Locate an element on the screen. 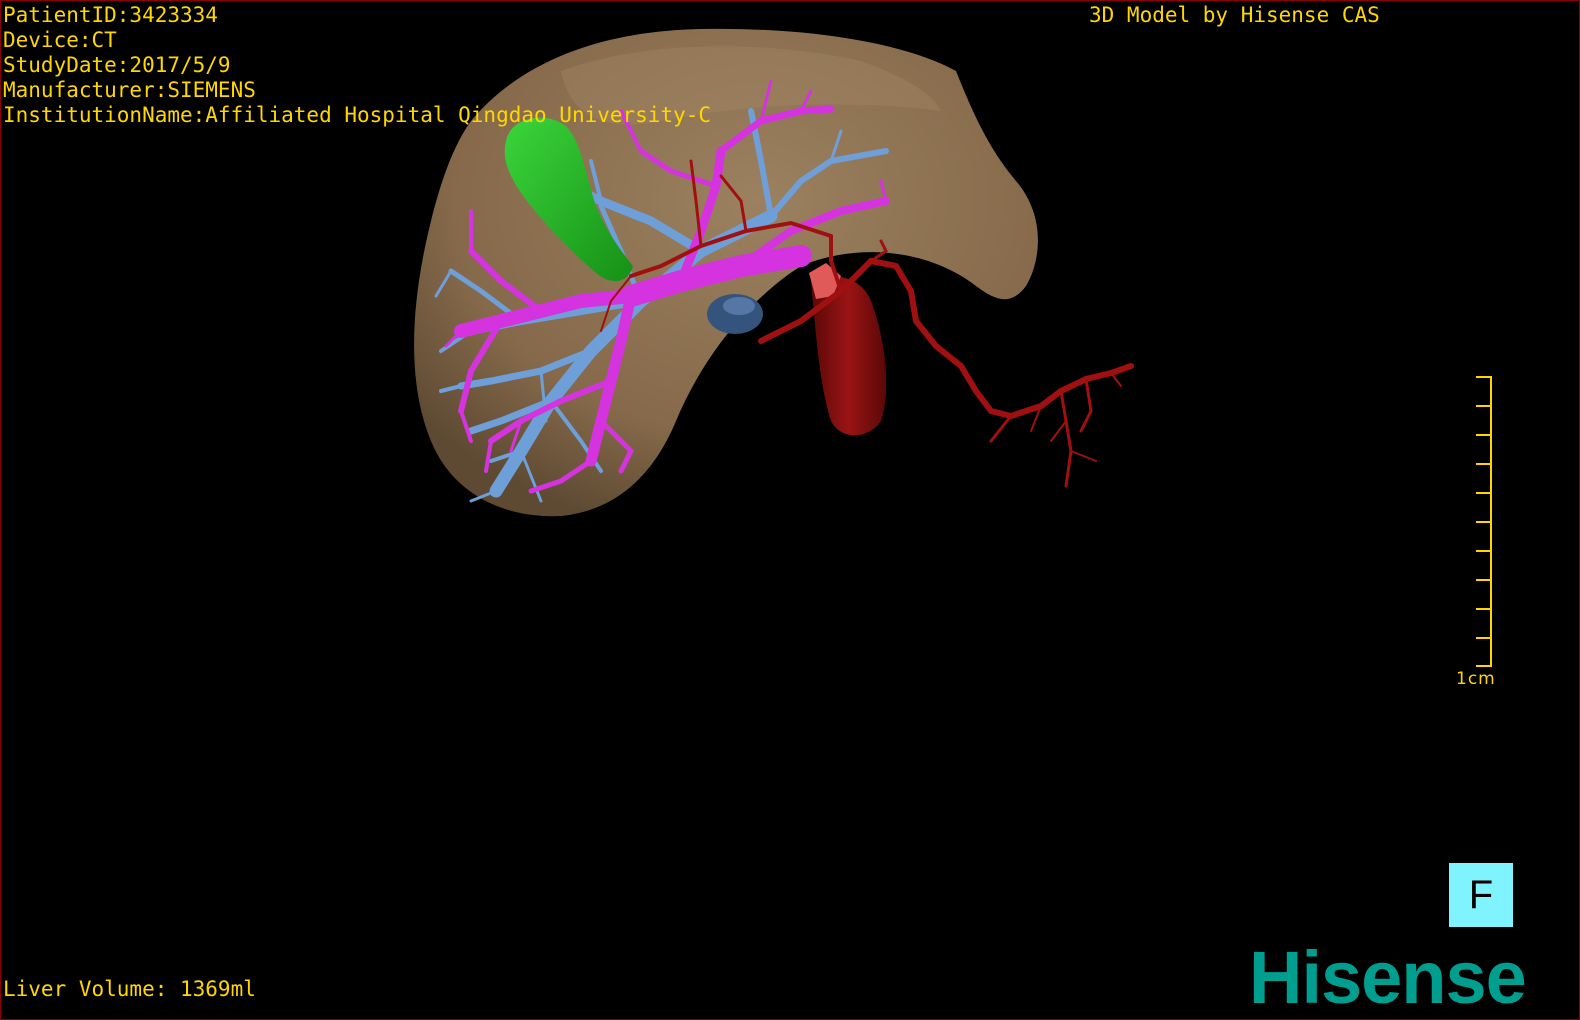  orientation-indicator: F is located at coordinates (1481, 895).